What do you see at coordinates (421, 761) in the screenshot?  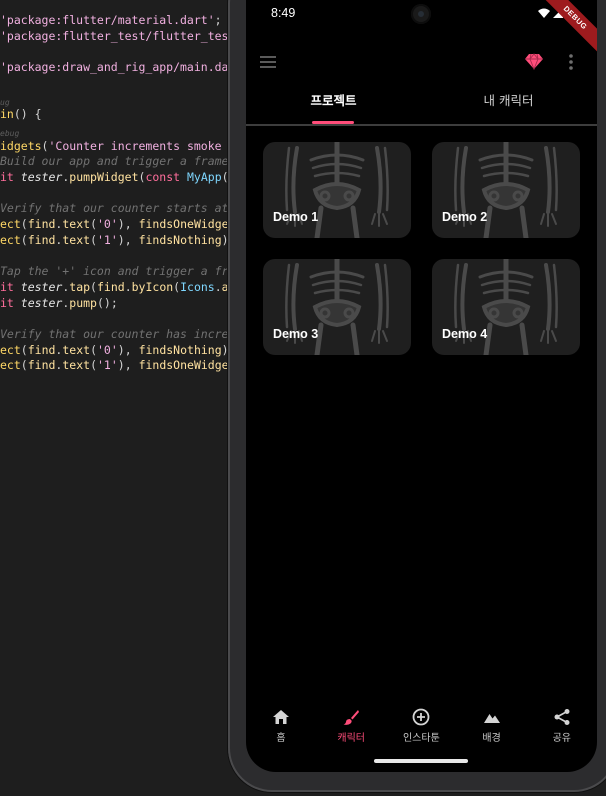 I see `home-indicator` at bounding box center [421, 761].